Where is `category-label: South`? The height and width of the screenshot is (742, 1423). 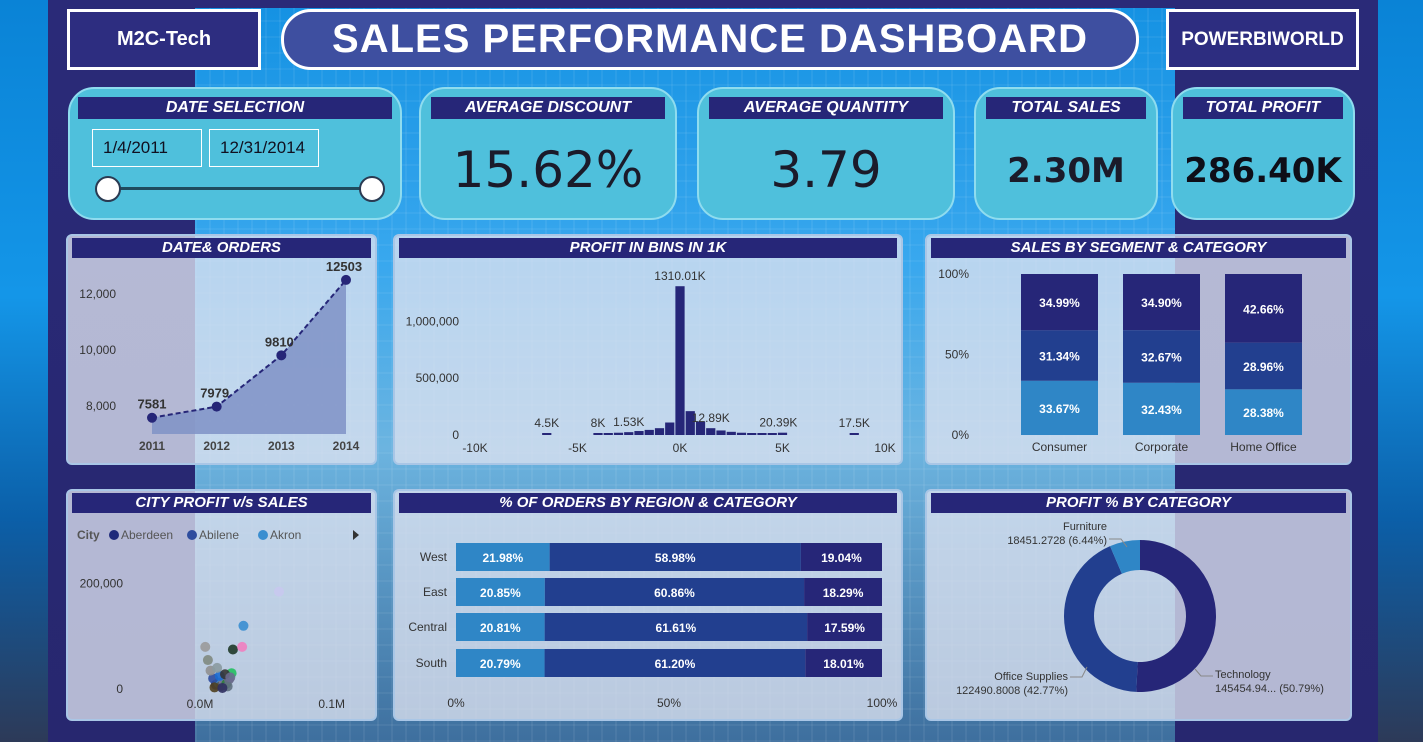 category-label: South is located at coordinates (431, 663).